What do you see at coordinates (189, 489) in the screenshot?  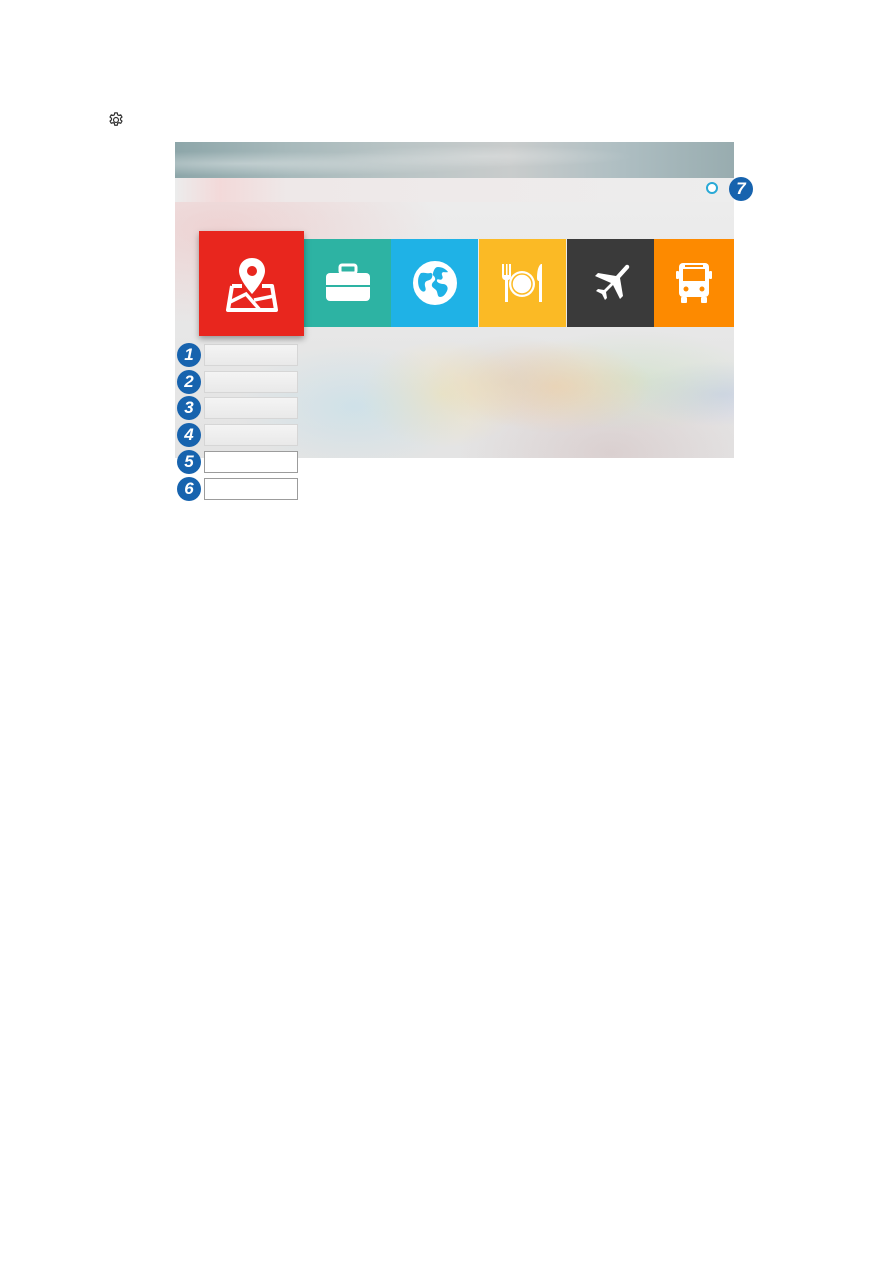 I see `callout-badge-6: 6` at bounding box center [189, 489].